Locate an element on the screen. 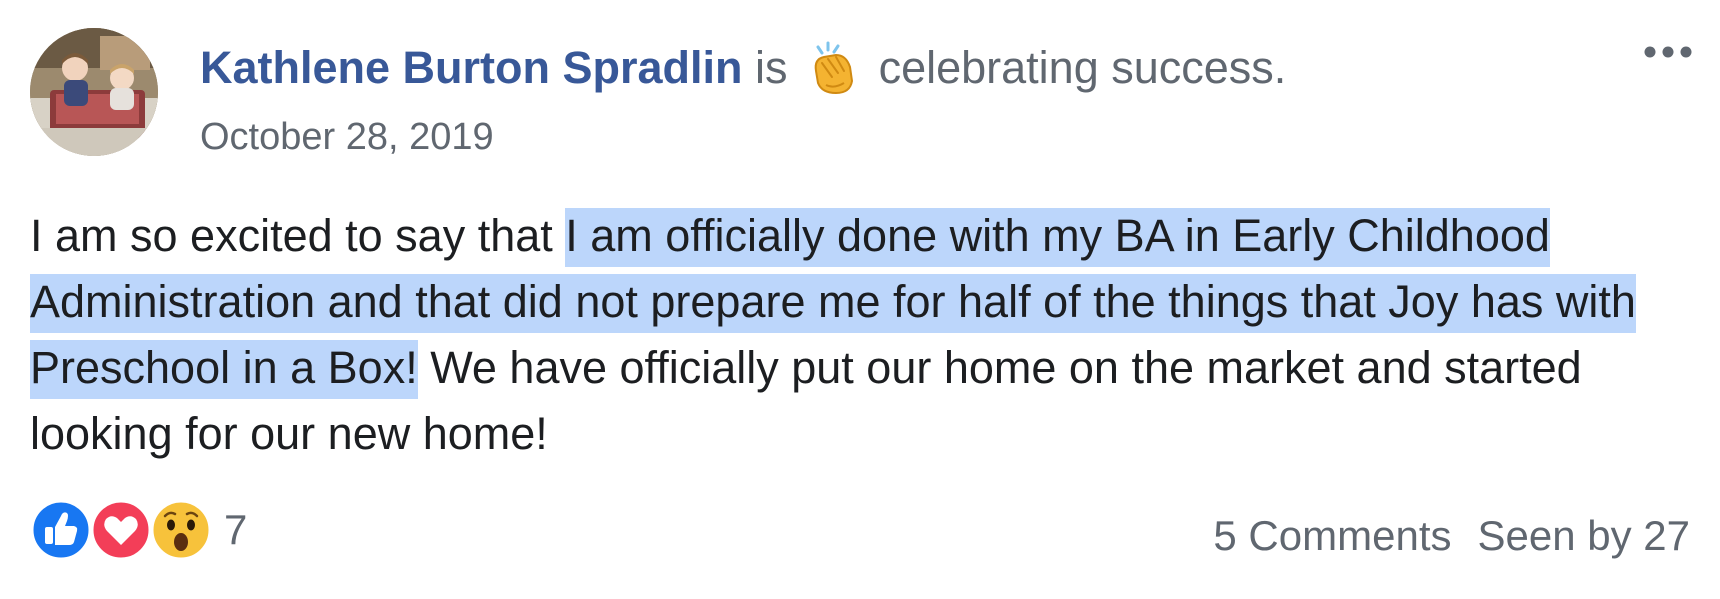 Image resolution: width=1720 pixels, height=599 pixels. comments-count-link: 5 Comments is located at coordinates (1332, 535).